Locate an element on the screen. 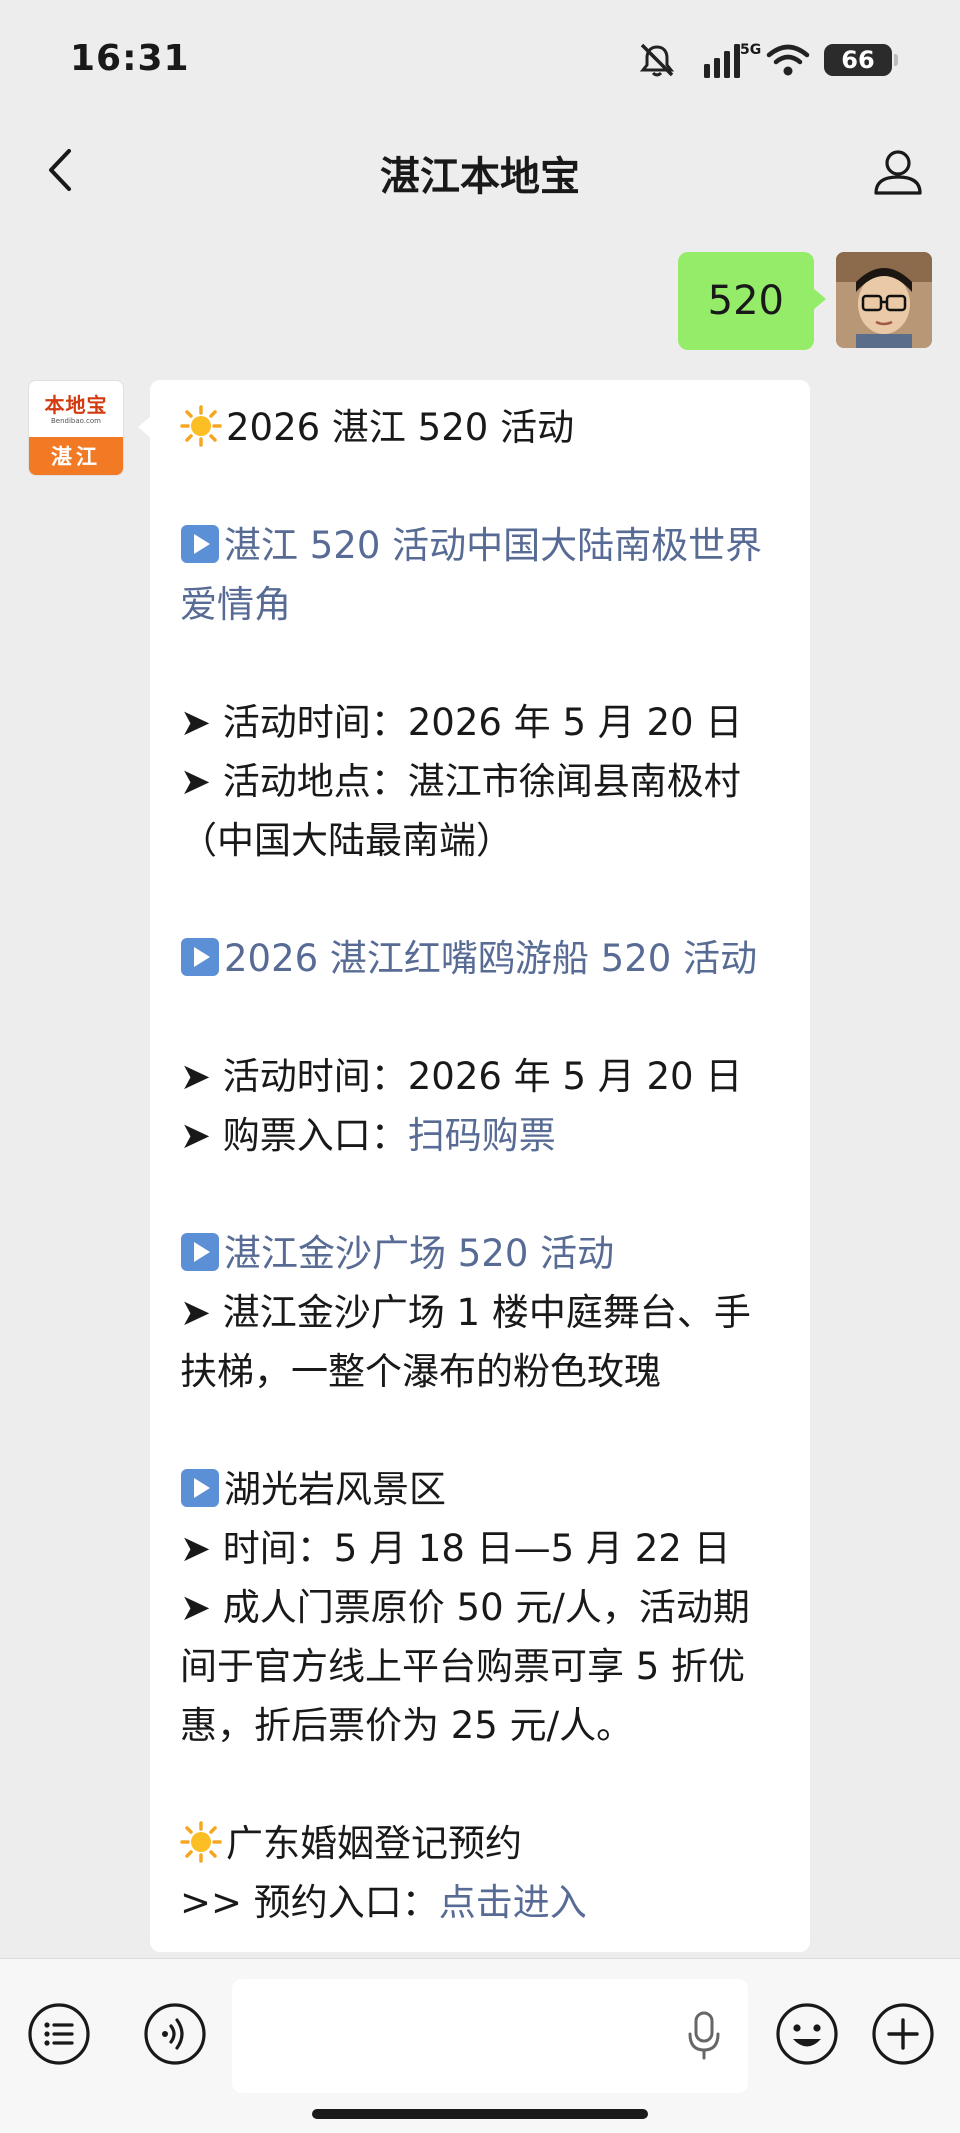 This screenshot has width=960, height=2133. list-icon is located at coordinates (59, 2034).